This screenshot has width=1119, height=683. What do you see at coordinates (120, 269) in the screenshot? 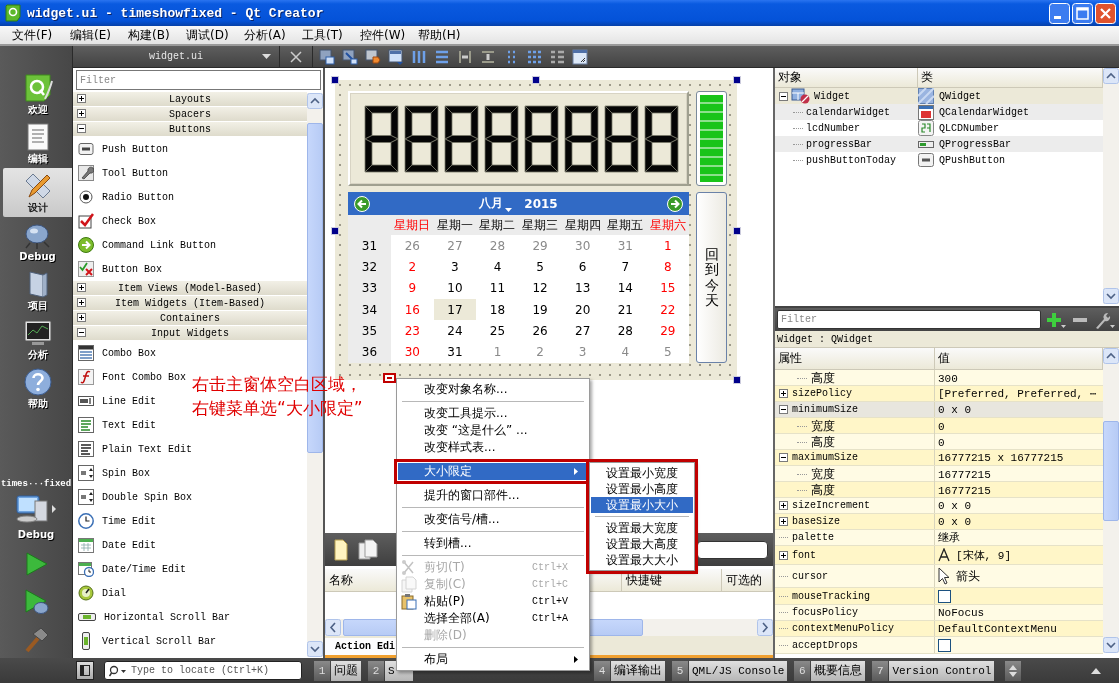
I see `widget-item: Button Box` at bounding box center [120, 269].